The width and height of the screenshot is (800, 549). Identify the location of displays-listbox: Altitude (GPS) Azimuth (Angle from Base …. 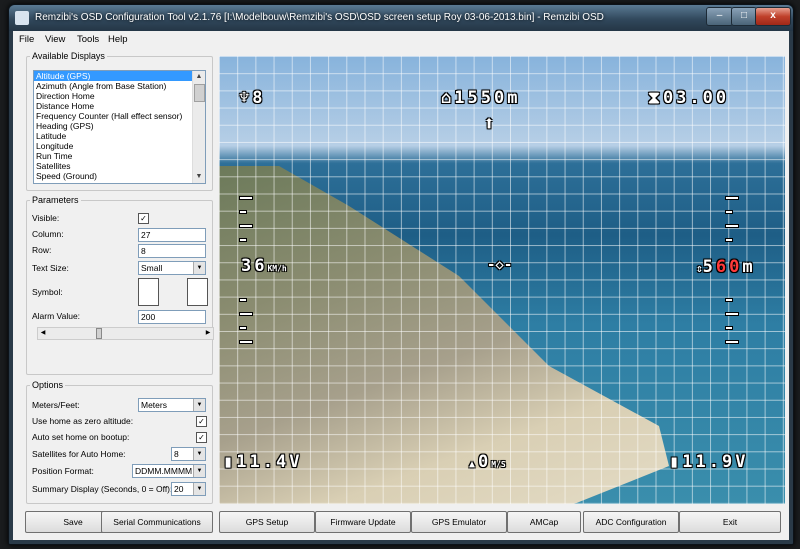
(119, 127).